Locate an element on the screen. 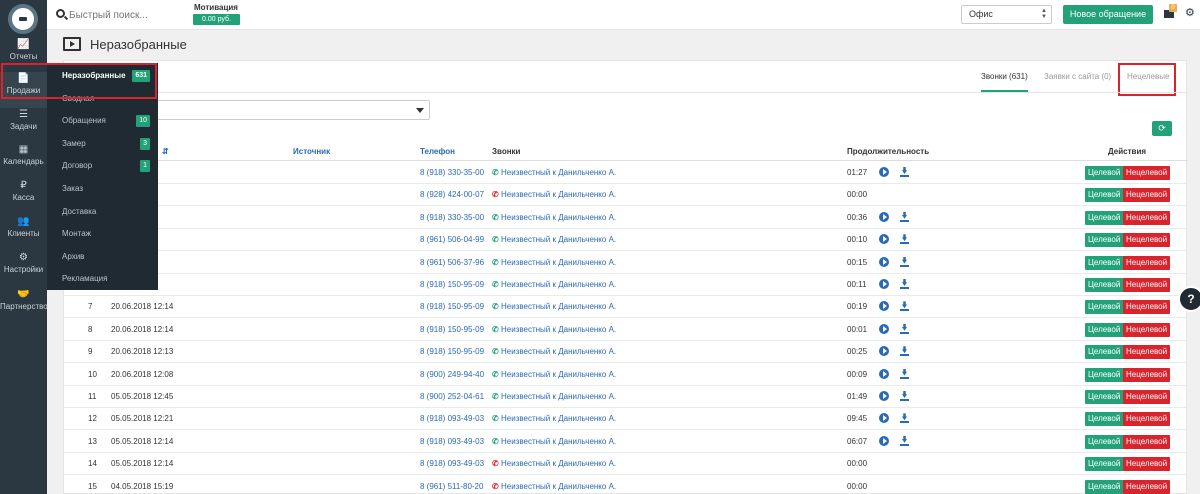 The width and height of the screenshot is (1200, 494). new-request-button: Новое обращение is located at coordinates (1108, 14).